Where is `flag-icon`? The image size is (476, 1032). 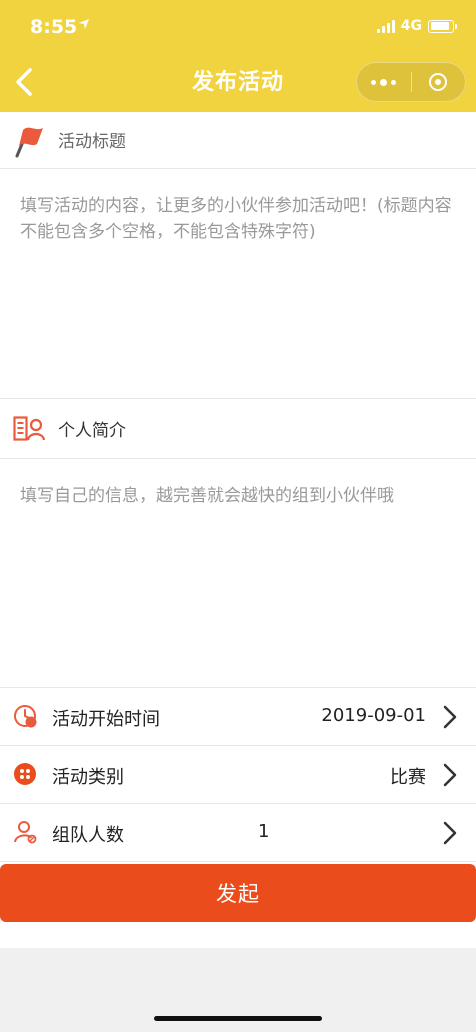
flag-icon is located at coordinates (29, 142).